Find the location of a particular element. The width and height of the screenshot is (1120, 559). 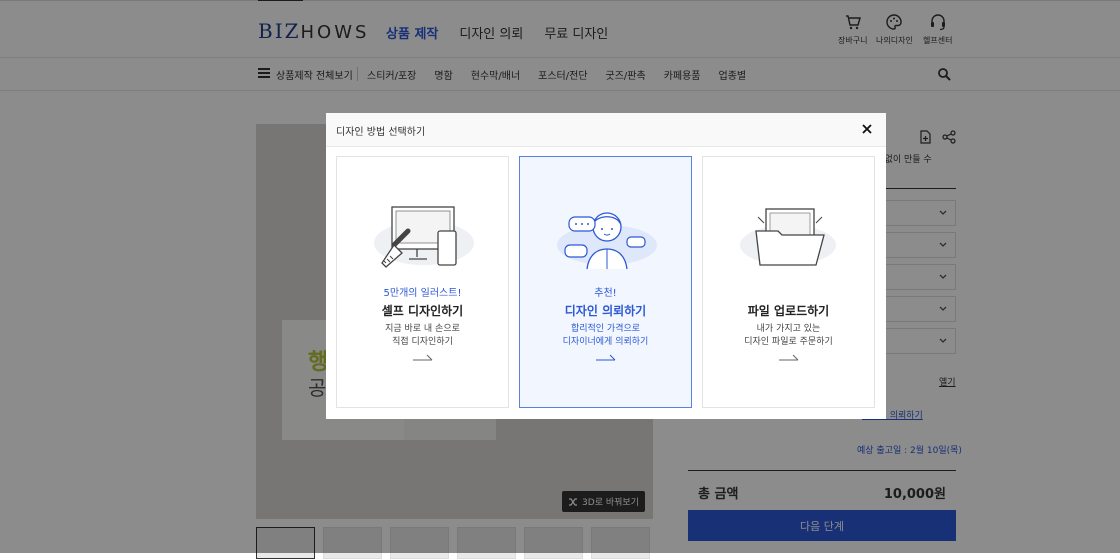

option-desc-line2: 디자인 파일로 주문하기 is located at coordinates (788, 342).